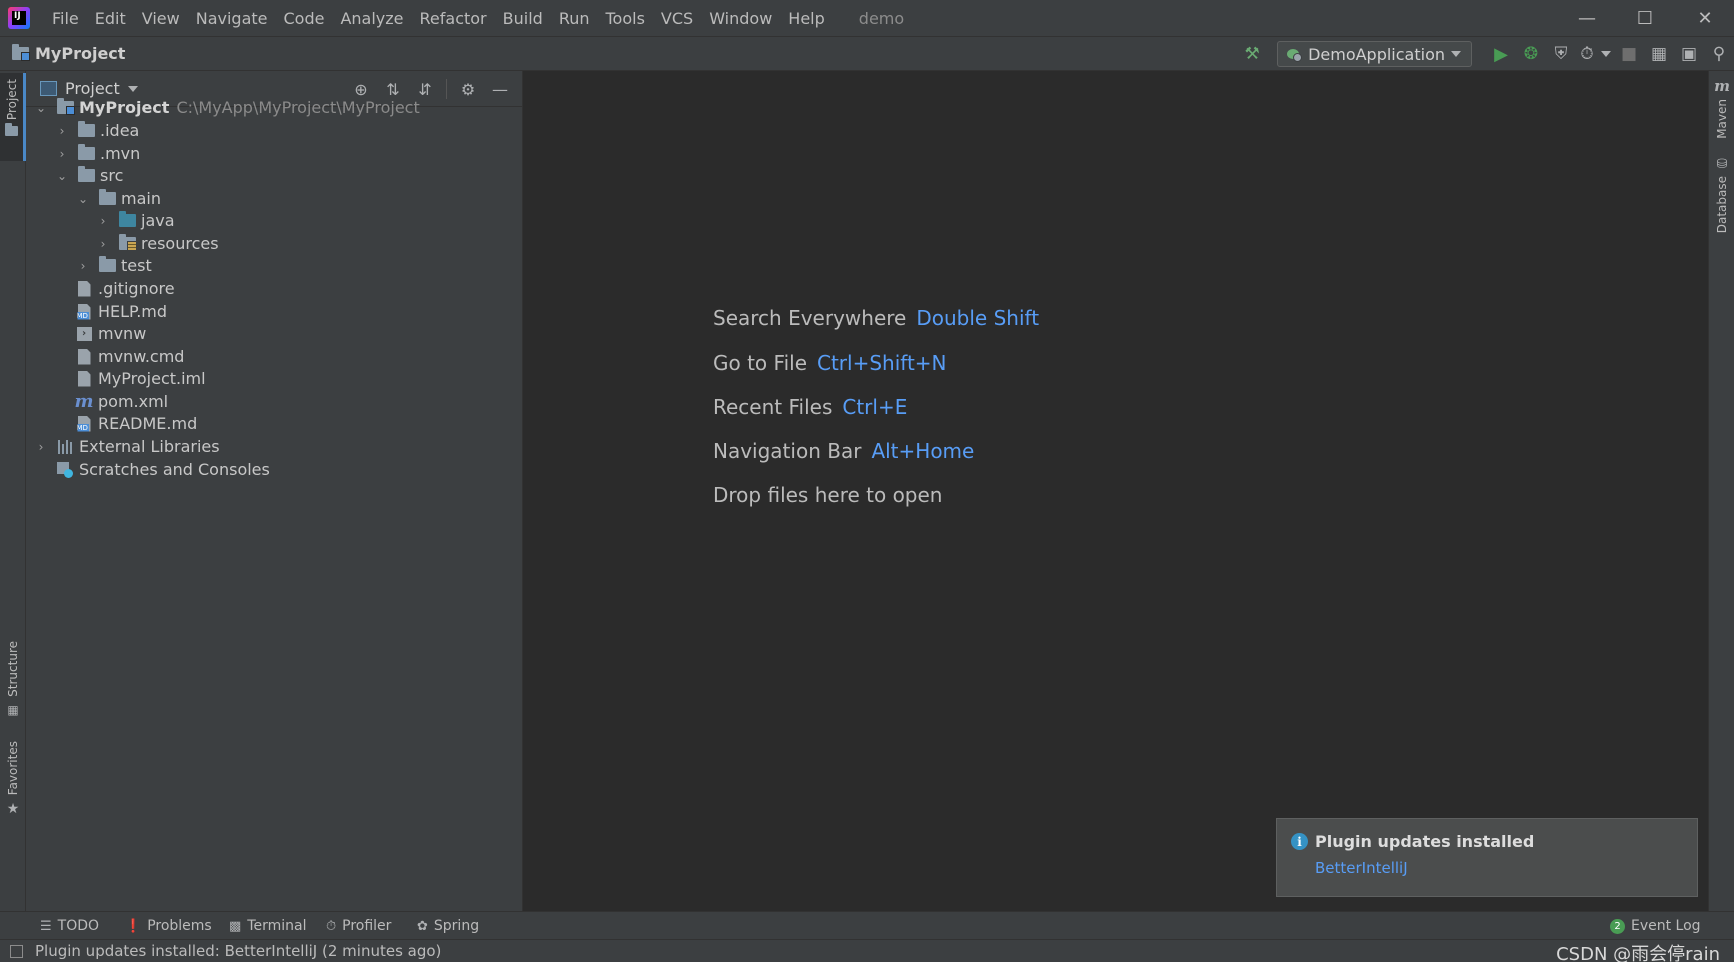  Describe the element at coordinates (112, 175) in the screenshot. I see `tree-item-label: src` at that location.